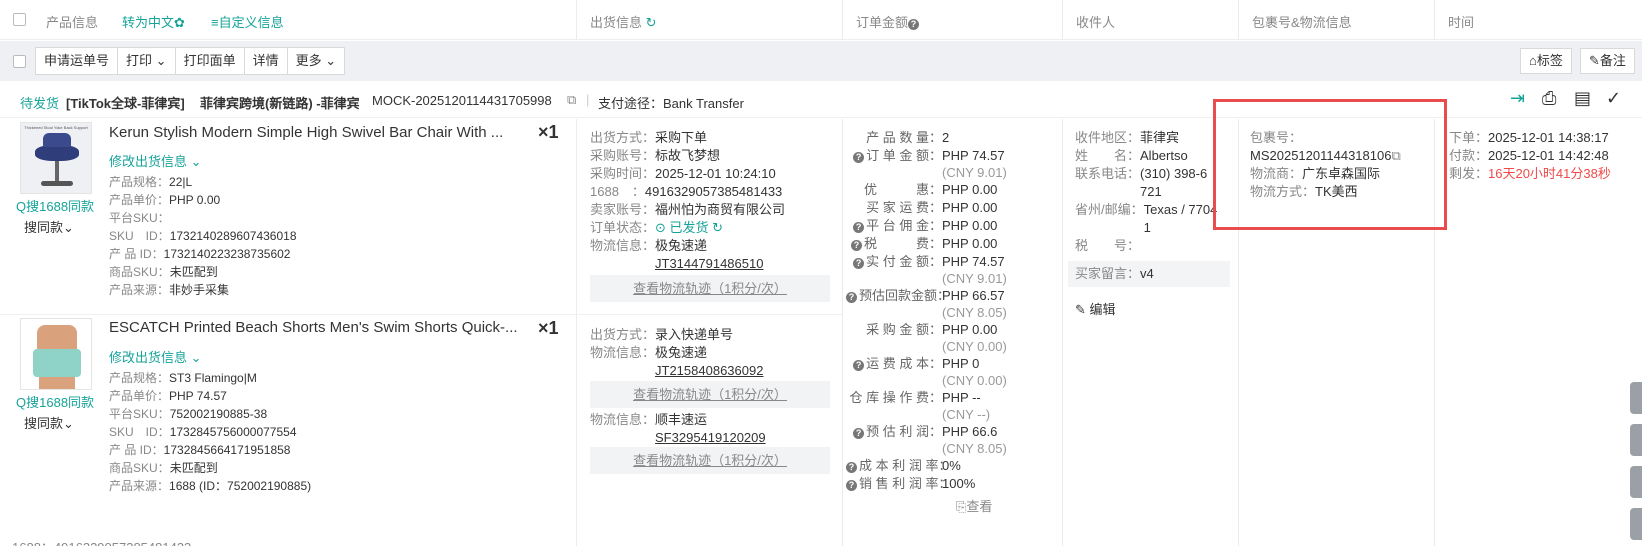  I want to click on apply-tracking-button: 申请运单号, so click(77, 61).